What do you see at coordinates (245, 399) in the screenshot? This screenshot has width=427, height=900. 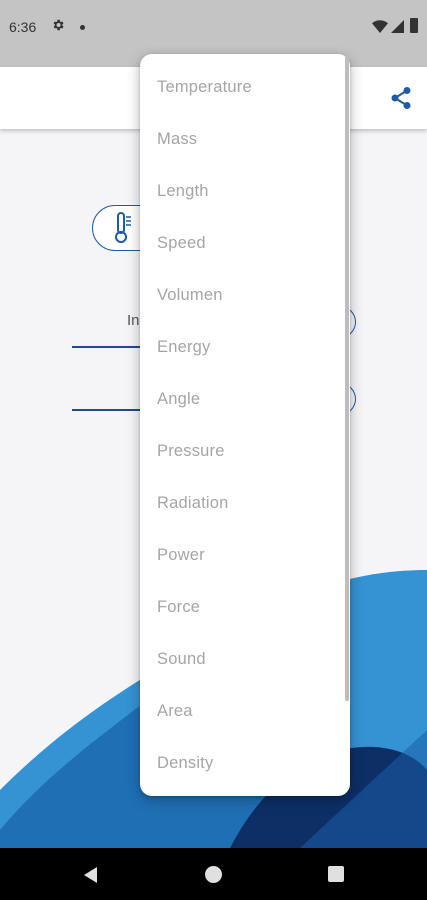 I see `dropdown-item-angle: Angle` at bounding box center [245, 399].